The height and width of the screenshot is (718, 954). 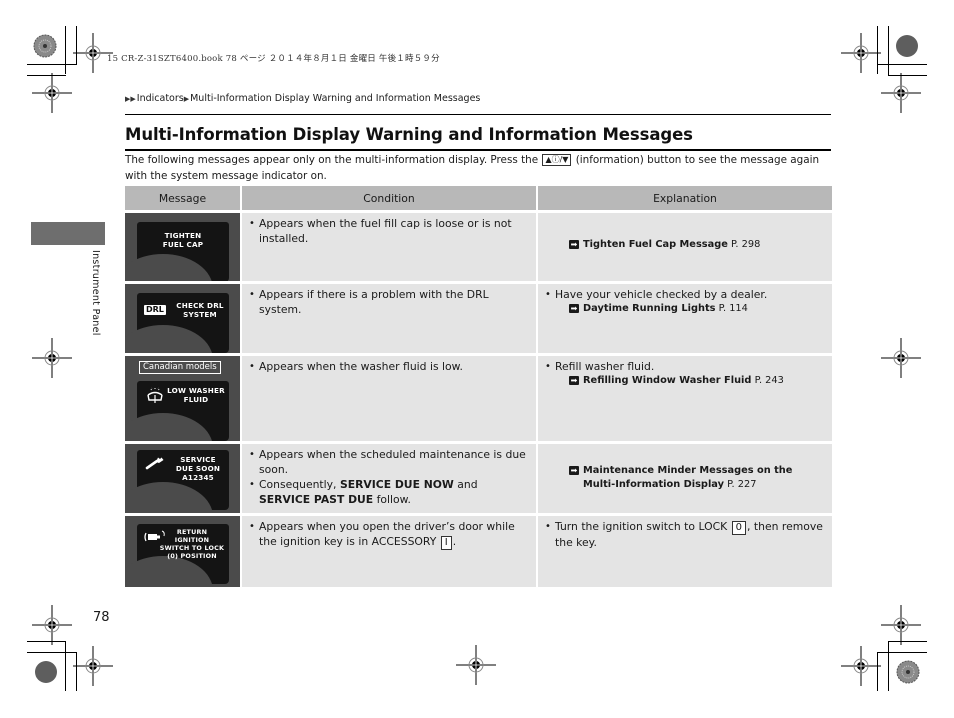 I want to click on title-rule, so click(x=478, y=114).